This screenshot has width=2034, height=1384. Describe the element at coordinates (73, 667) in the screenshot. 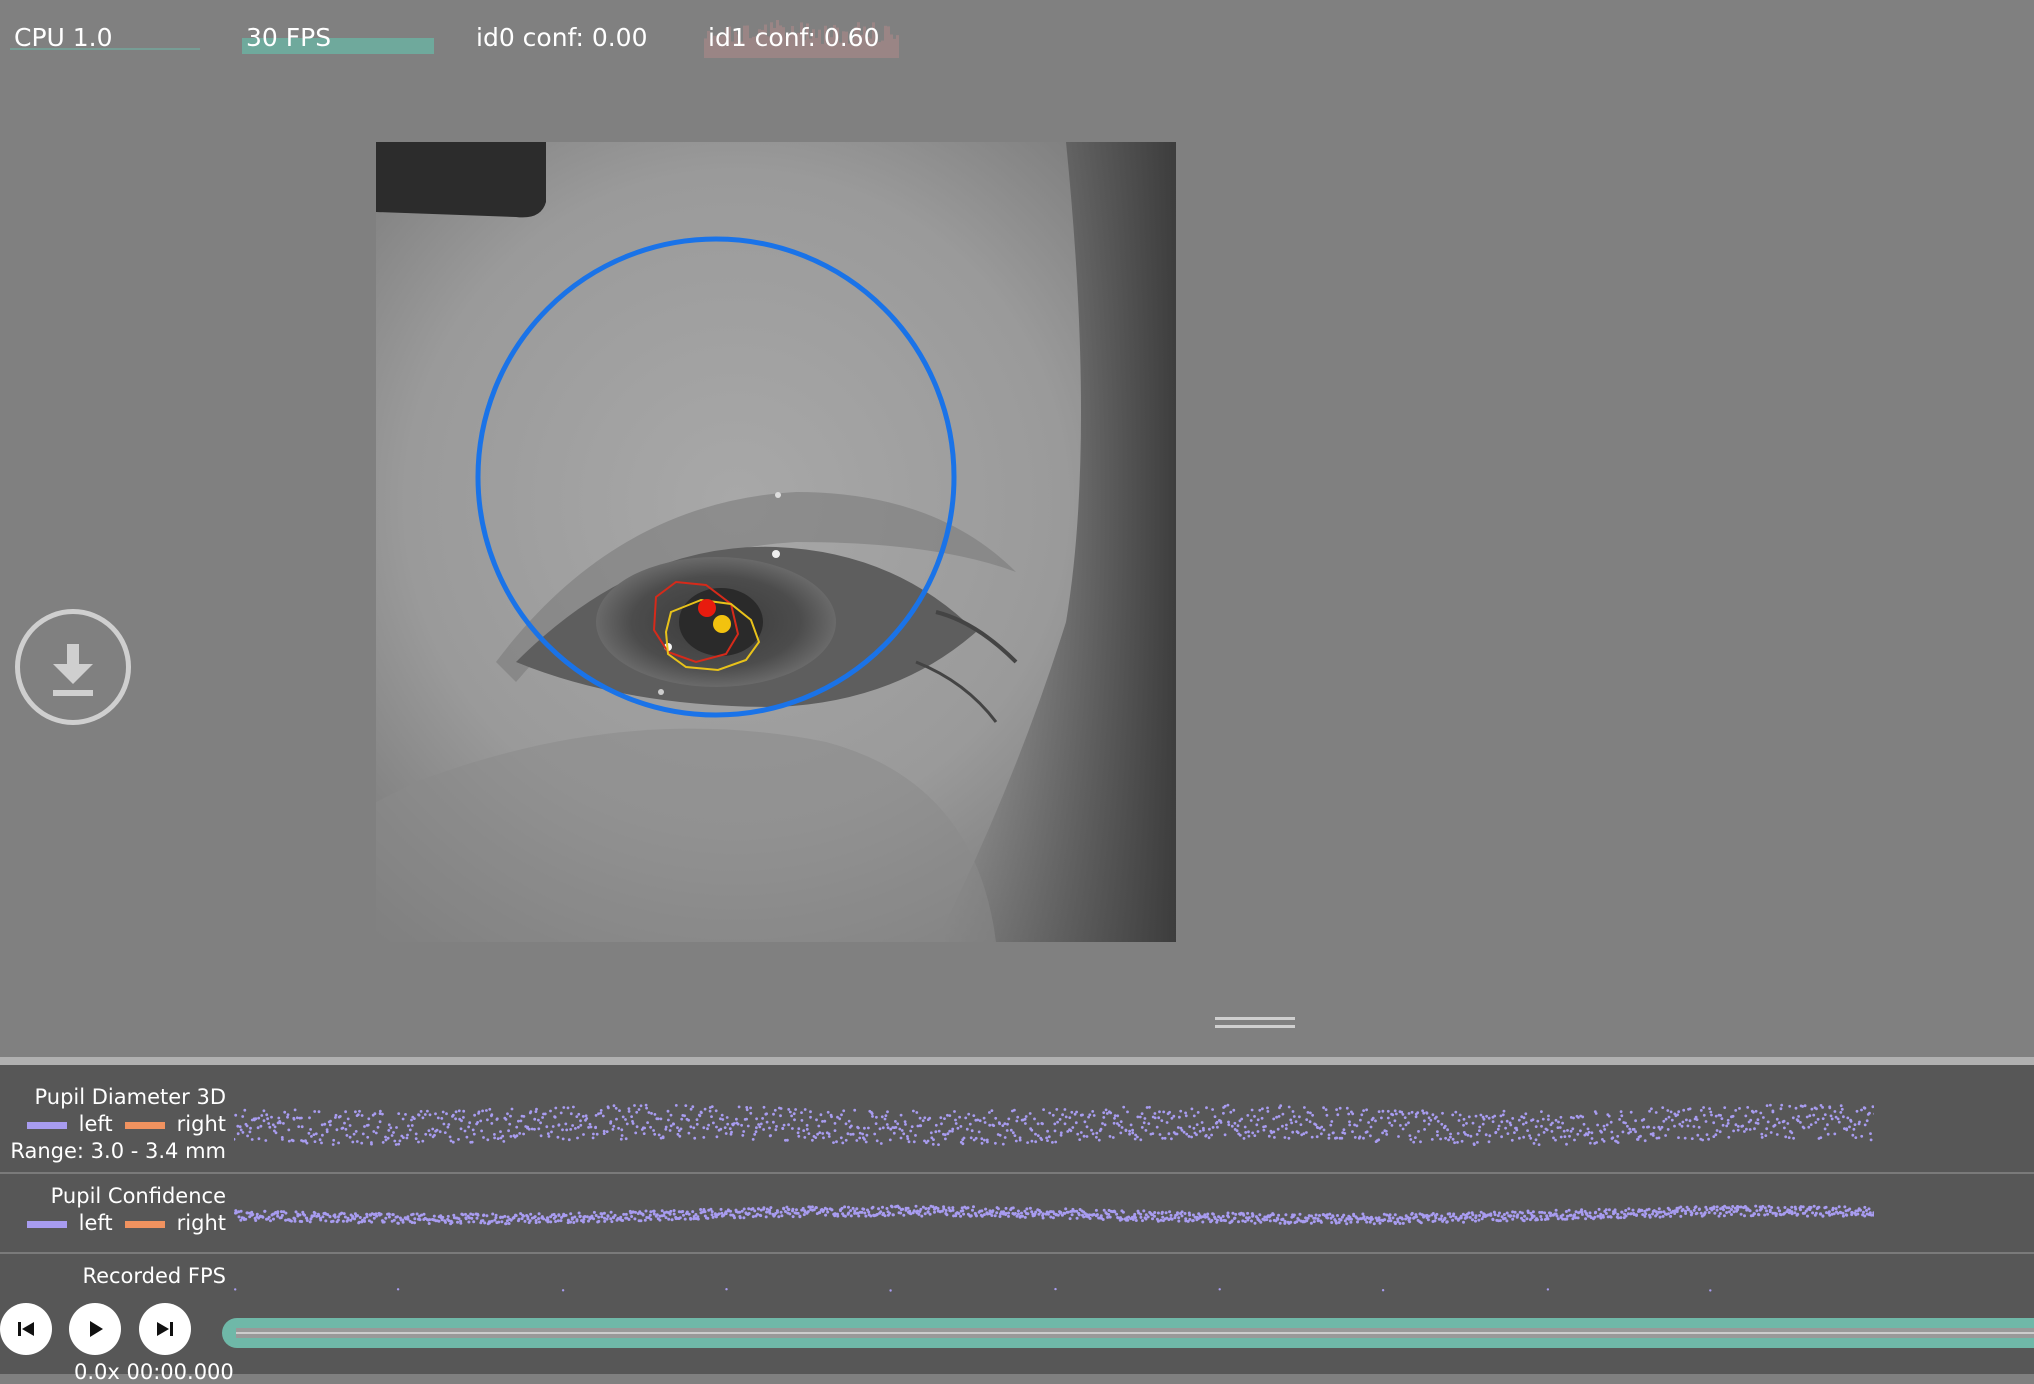

I see `export-button` at that location.